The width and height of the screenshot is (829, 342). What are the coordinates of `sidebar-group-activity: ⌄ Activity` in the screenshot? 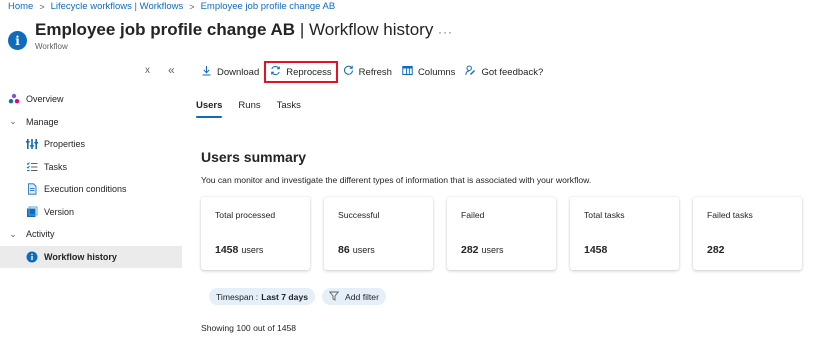 It's located at (91, 234).